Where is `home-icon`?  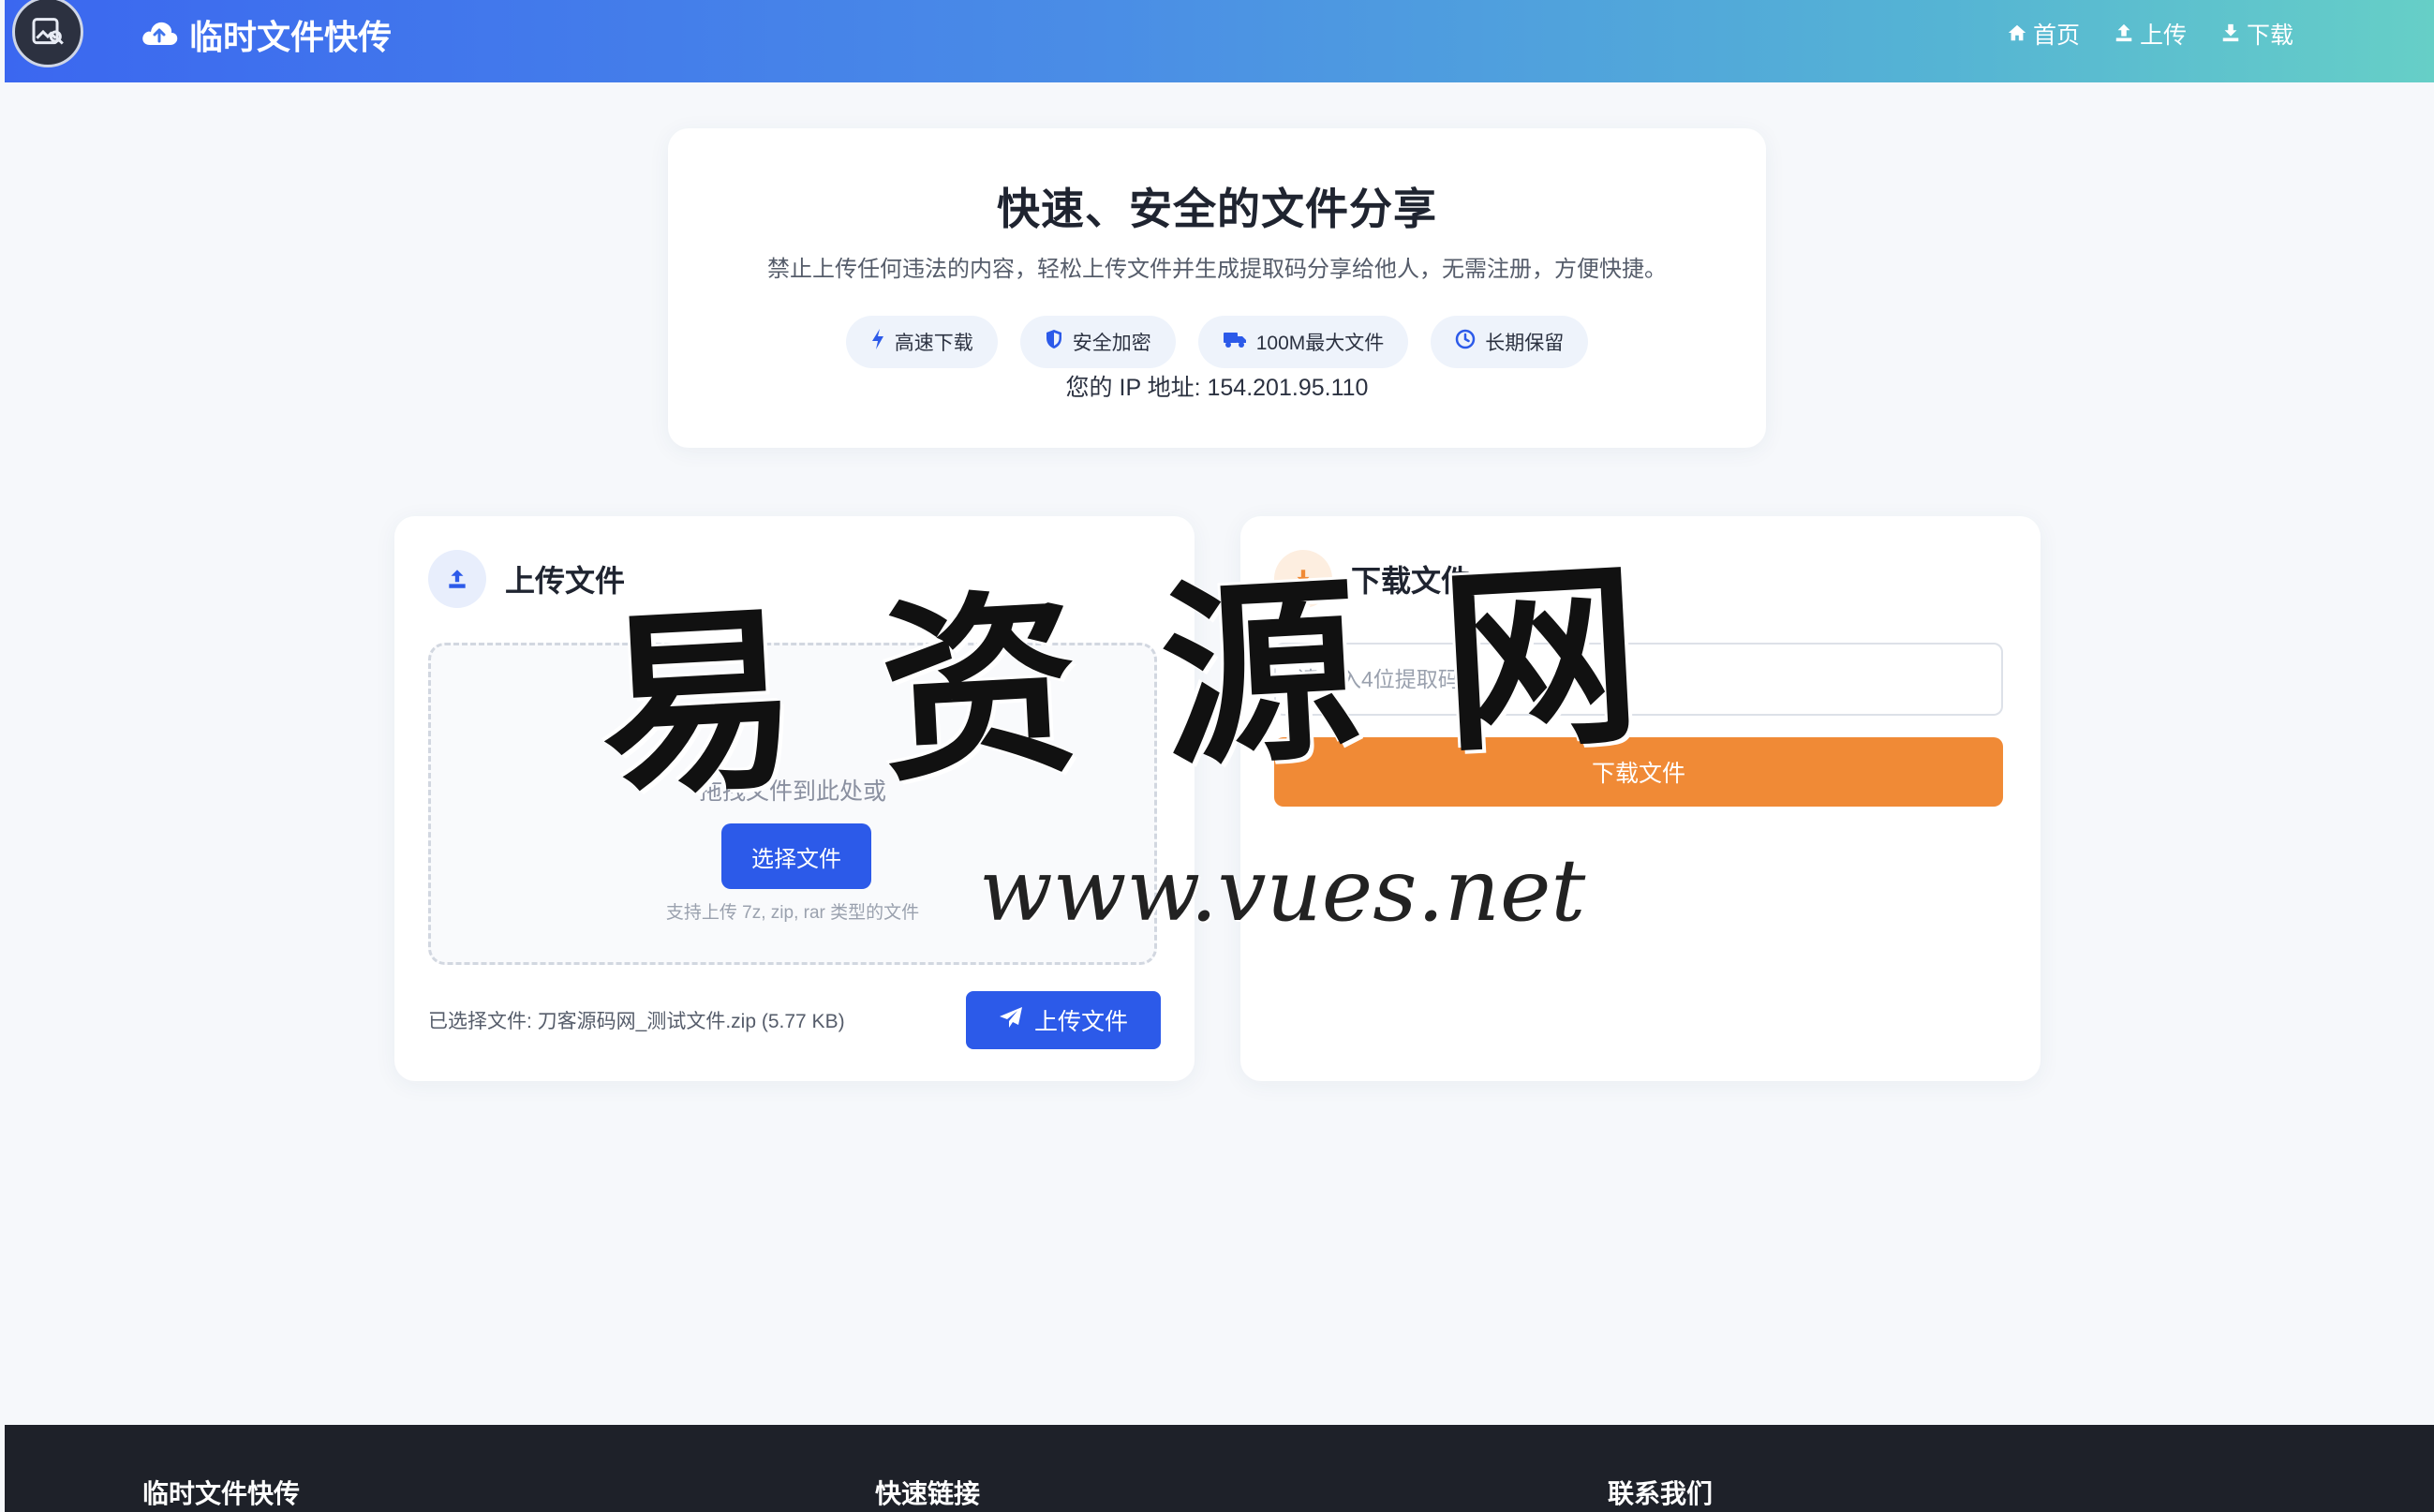 home-icon is located at coordinates (2017, 35).